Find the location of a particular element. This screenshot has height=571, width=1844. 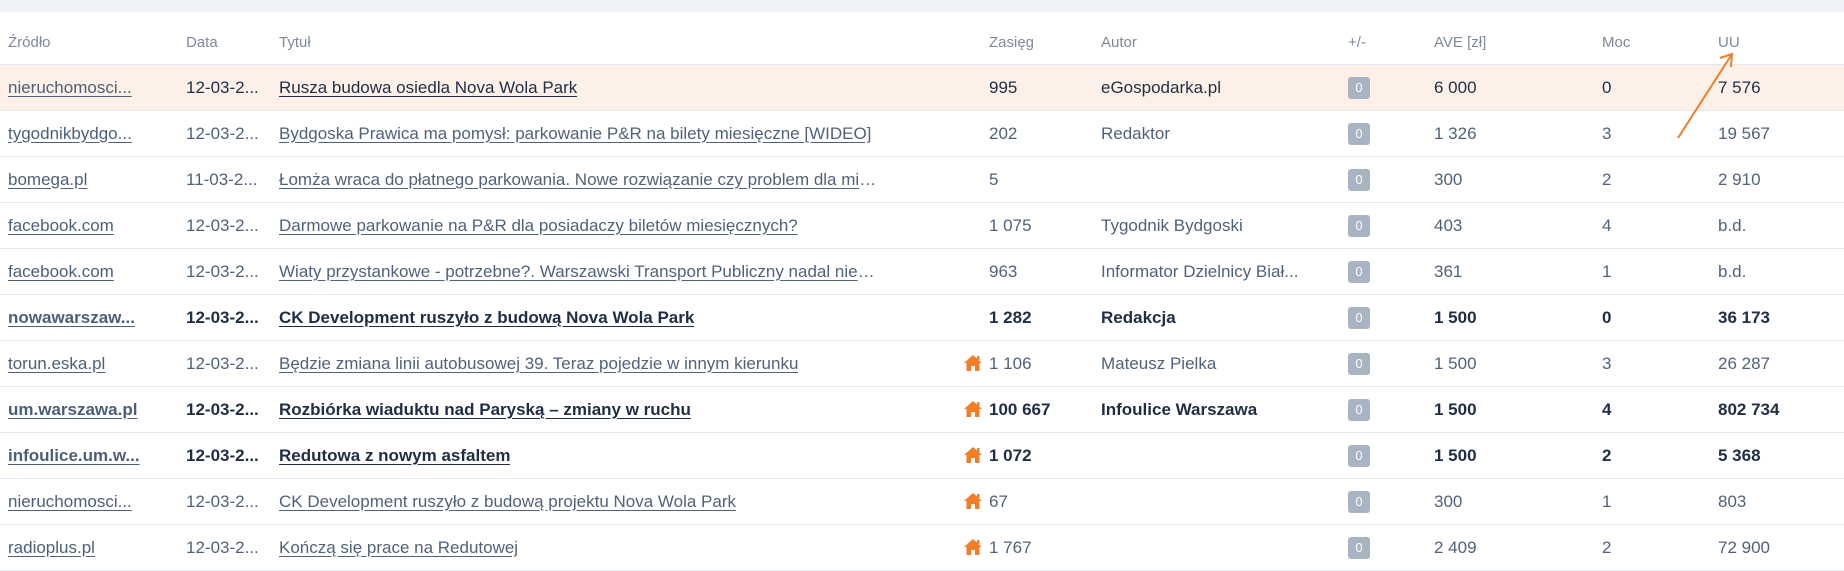

col-header-title: Tytuł is located at coordinates (626, 42).